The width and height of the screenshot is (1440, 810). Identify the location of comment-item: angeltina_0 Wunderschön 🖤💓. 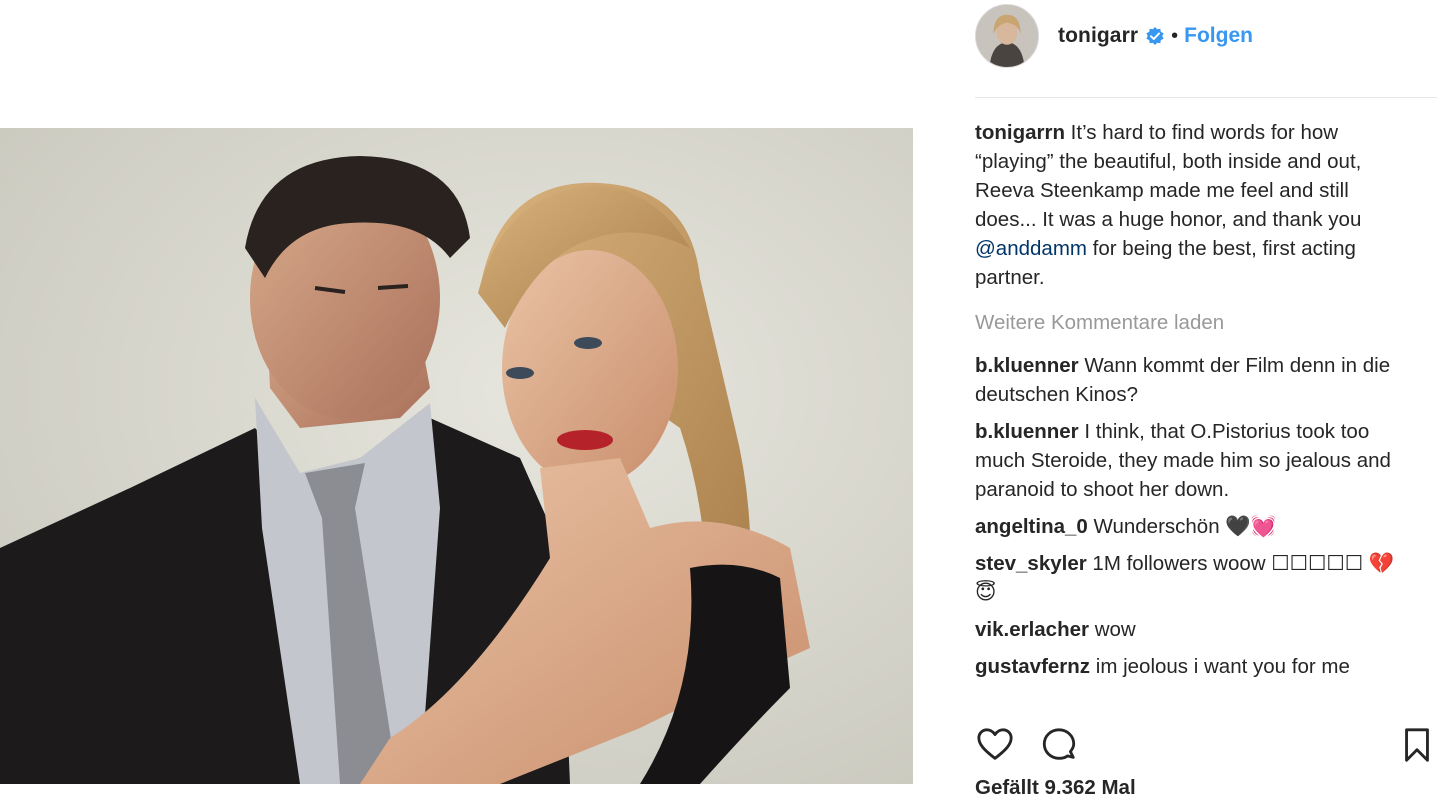
(1195, 526).